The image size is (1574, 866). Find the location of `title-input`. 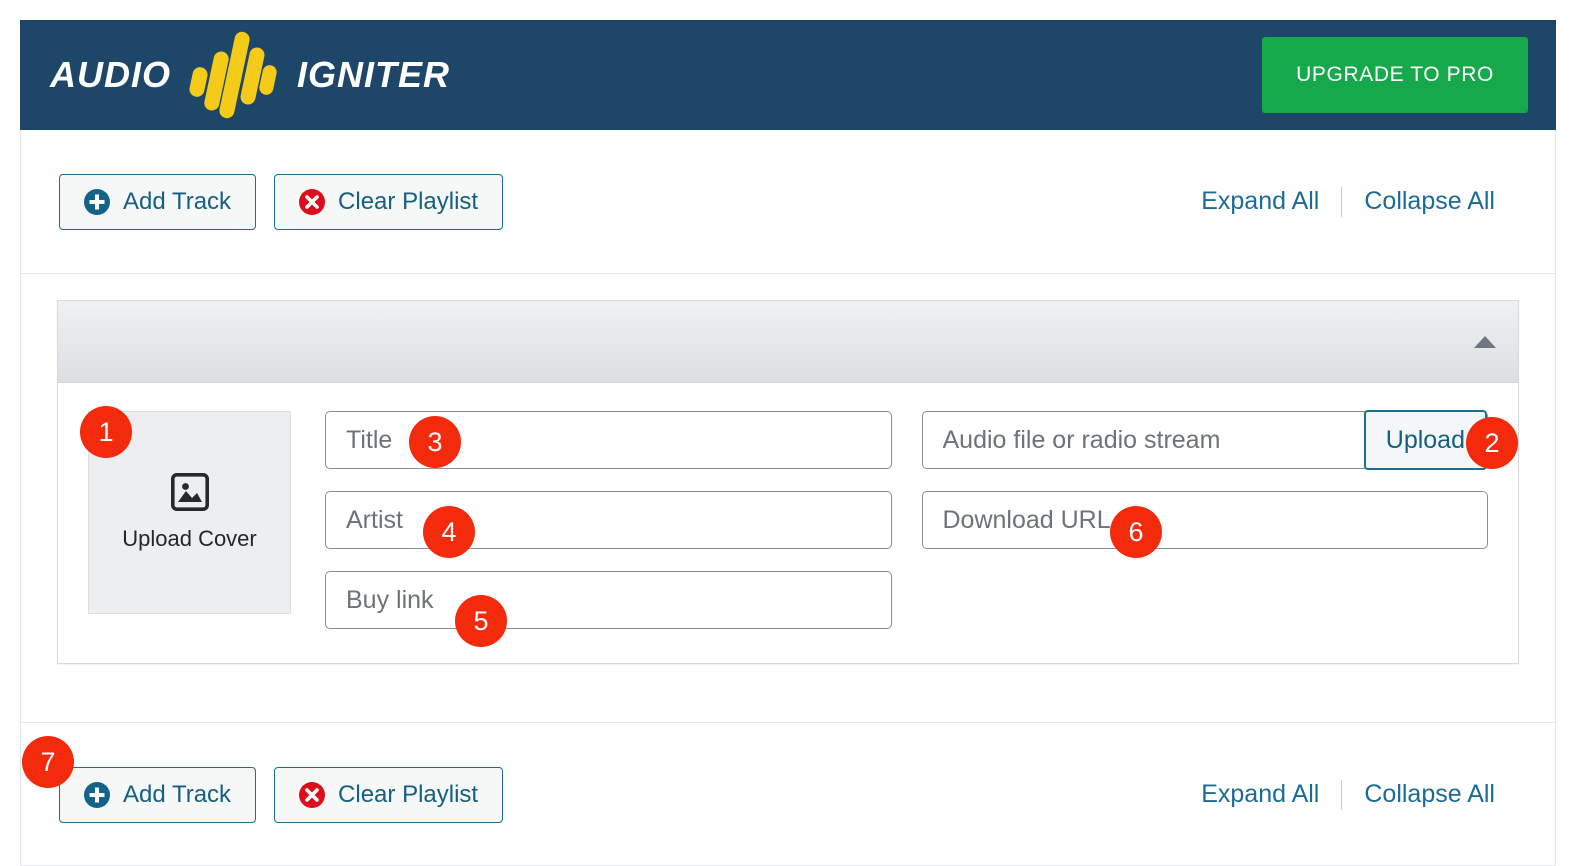

title-input is located at coordinates (608, 440).